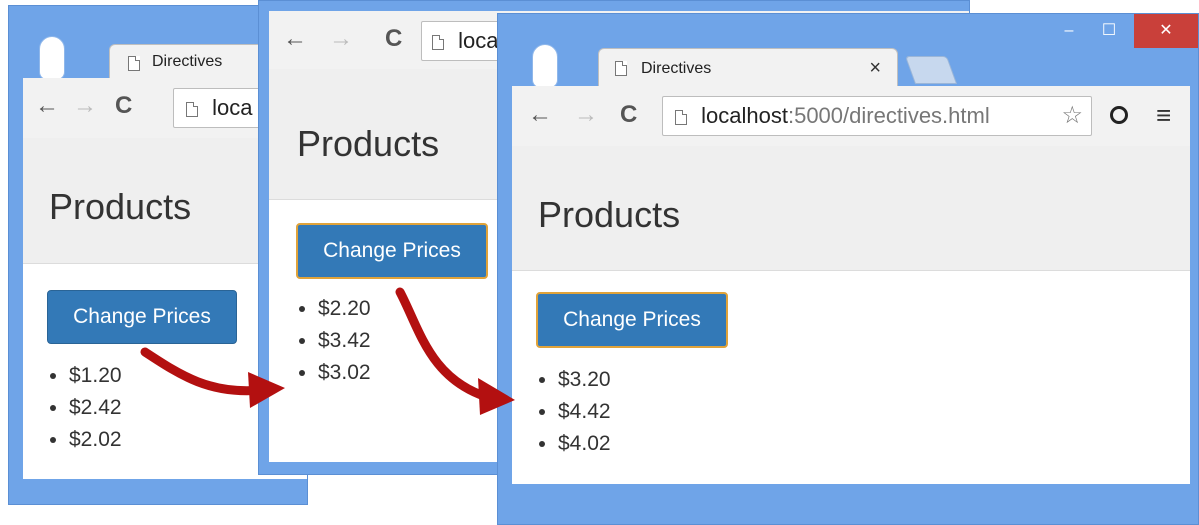  What do you see at coordinates (1166, 31) in the screenshot?
I see `close-icon: ✕` at bounding box center [1166, 31].